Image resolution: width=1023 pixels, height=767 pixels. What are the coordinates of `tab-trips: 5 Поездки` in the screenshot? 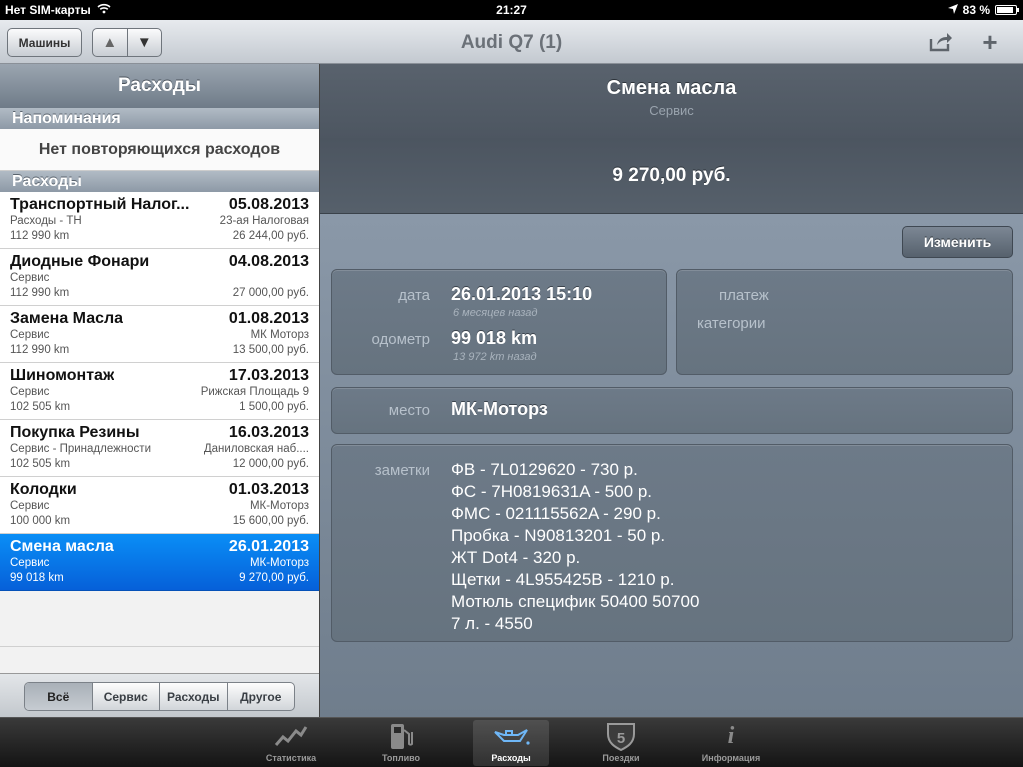 It's located at (621, 743).